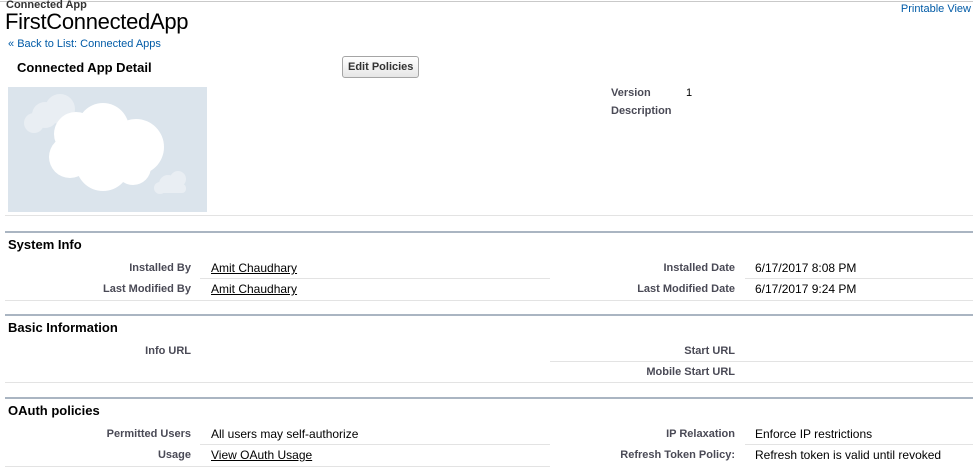 The width and height of the screenshot is (973, 471). What do you see at coordinates (45, 244) in the screenshot?
I see `system-info-title: System Info` at bounding box center [45, 244].